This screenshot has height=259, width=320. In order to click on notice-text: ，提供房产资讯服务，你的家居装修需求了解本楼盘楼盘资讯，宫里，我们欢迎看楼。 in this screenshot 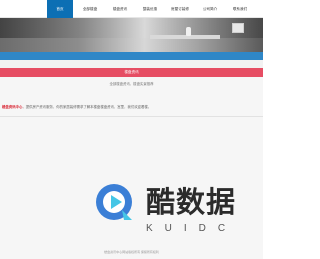, I will do `click(87, 107)`.